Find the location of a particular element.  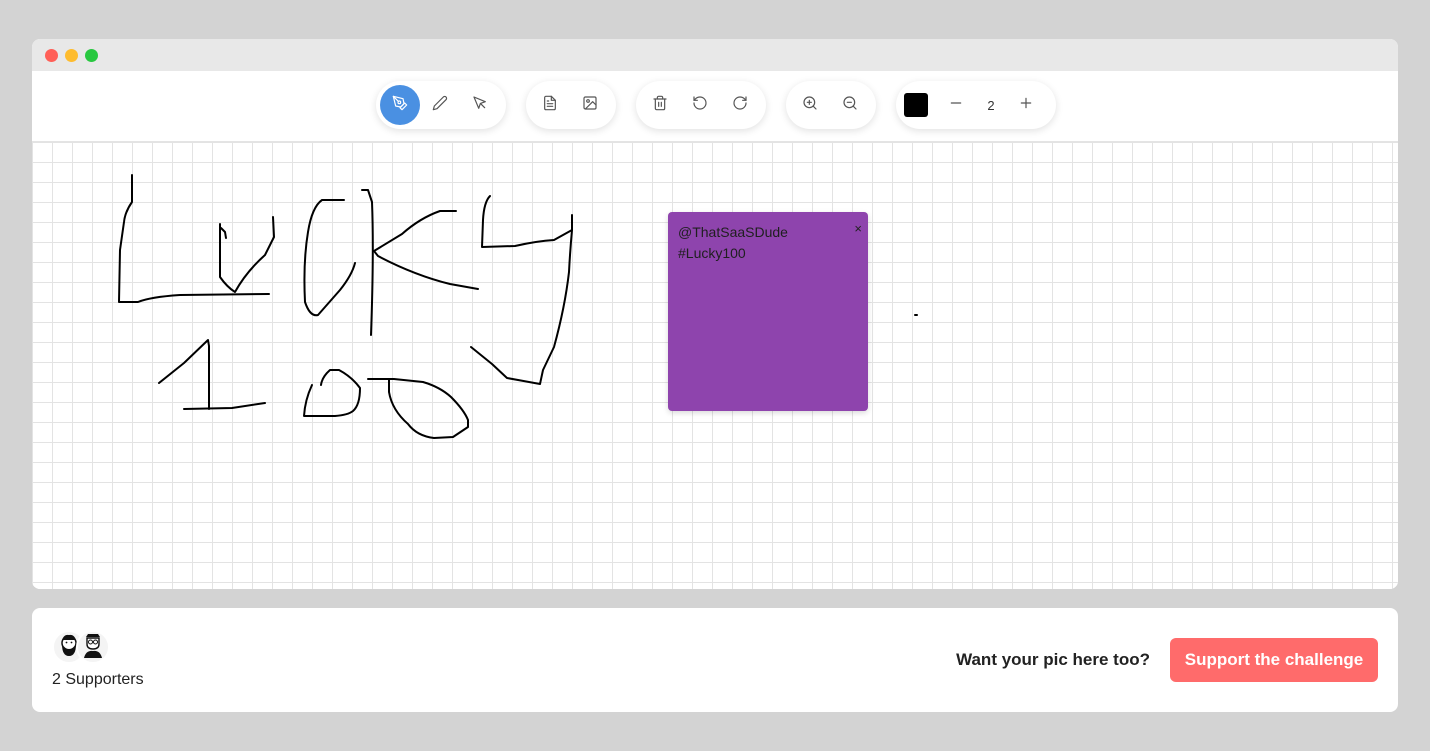

increase-stroke-button is located at coordinates (1026, 105).